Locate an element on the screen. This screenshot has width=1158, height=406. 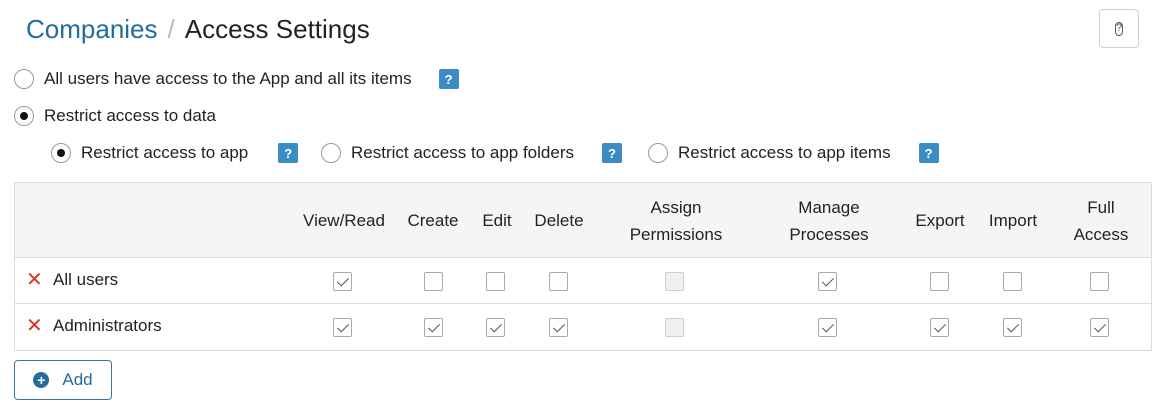
radio-restrict-items is located at coordinates (658, 153).